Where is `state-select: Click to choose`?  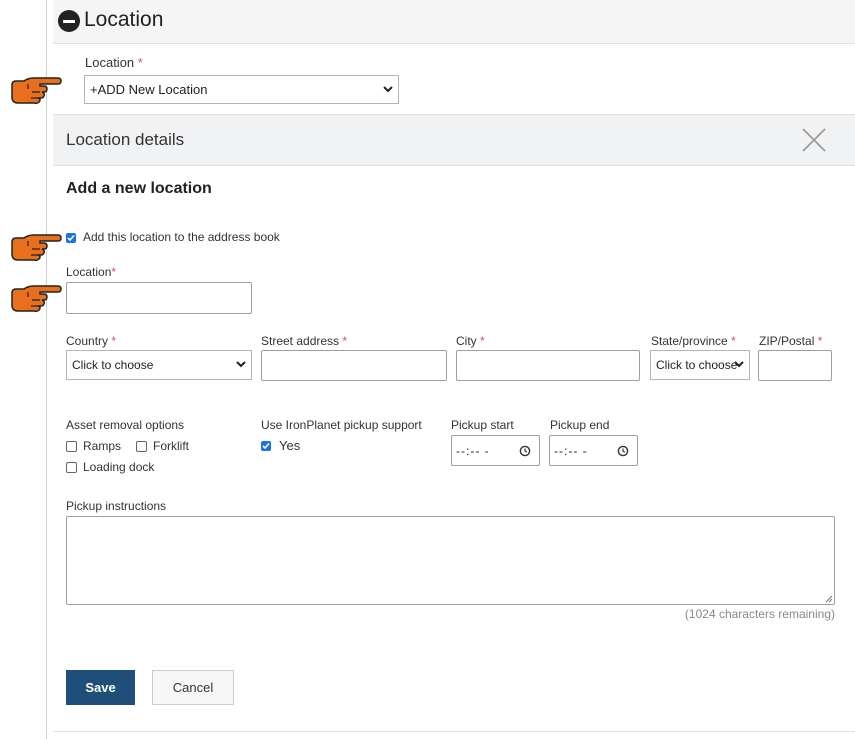
state-select: Click to choose is located at coordinates (700, 365).